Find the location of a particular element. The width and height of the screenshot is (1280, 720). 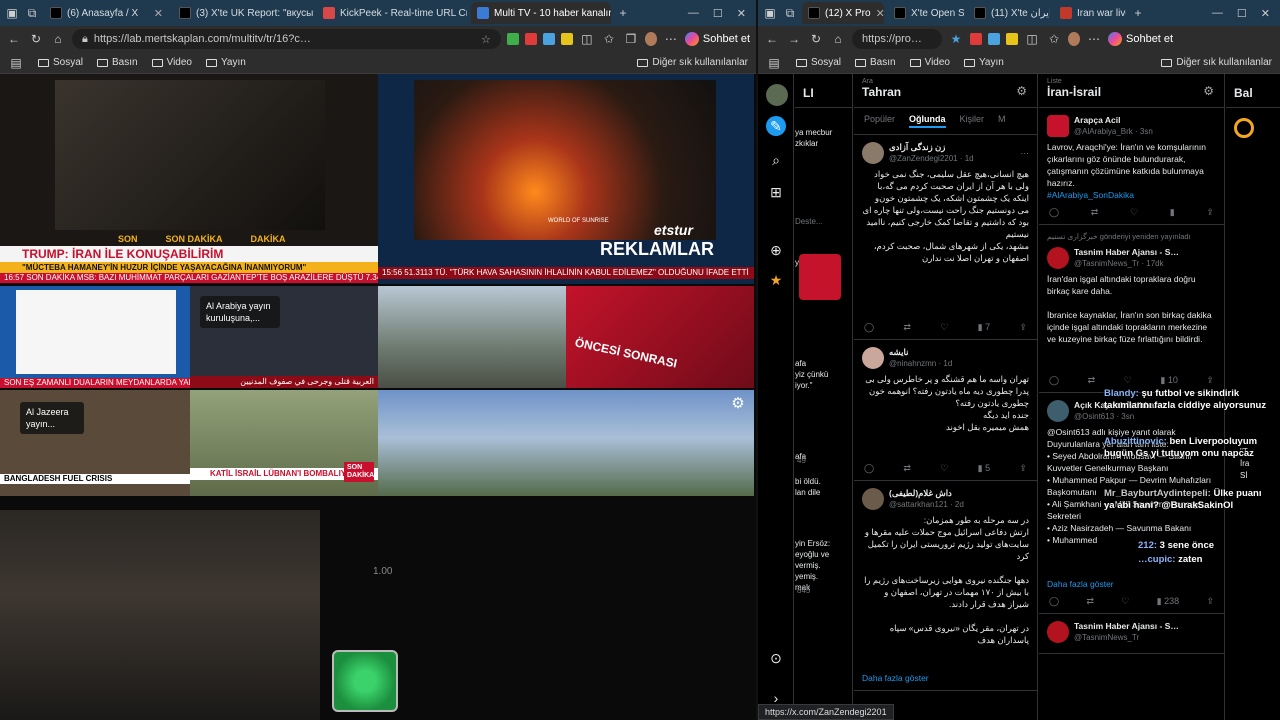

subtab-populer: Popüler is located at coordinates (879, 121).